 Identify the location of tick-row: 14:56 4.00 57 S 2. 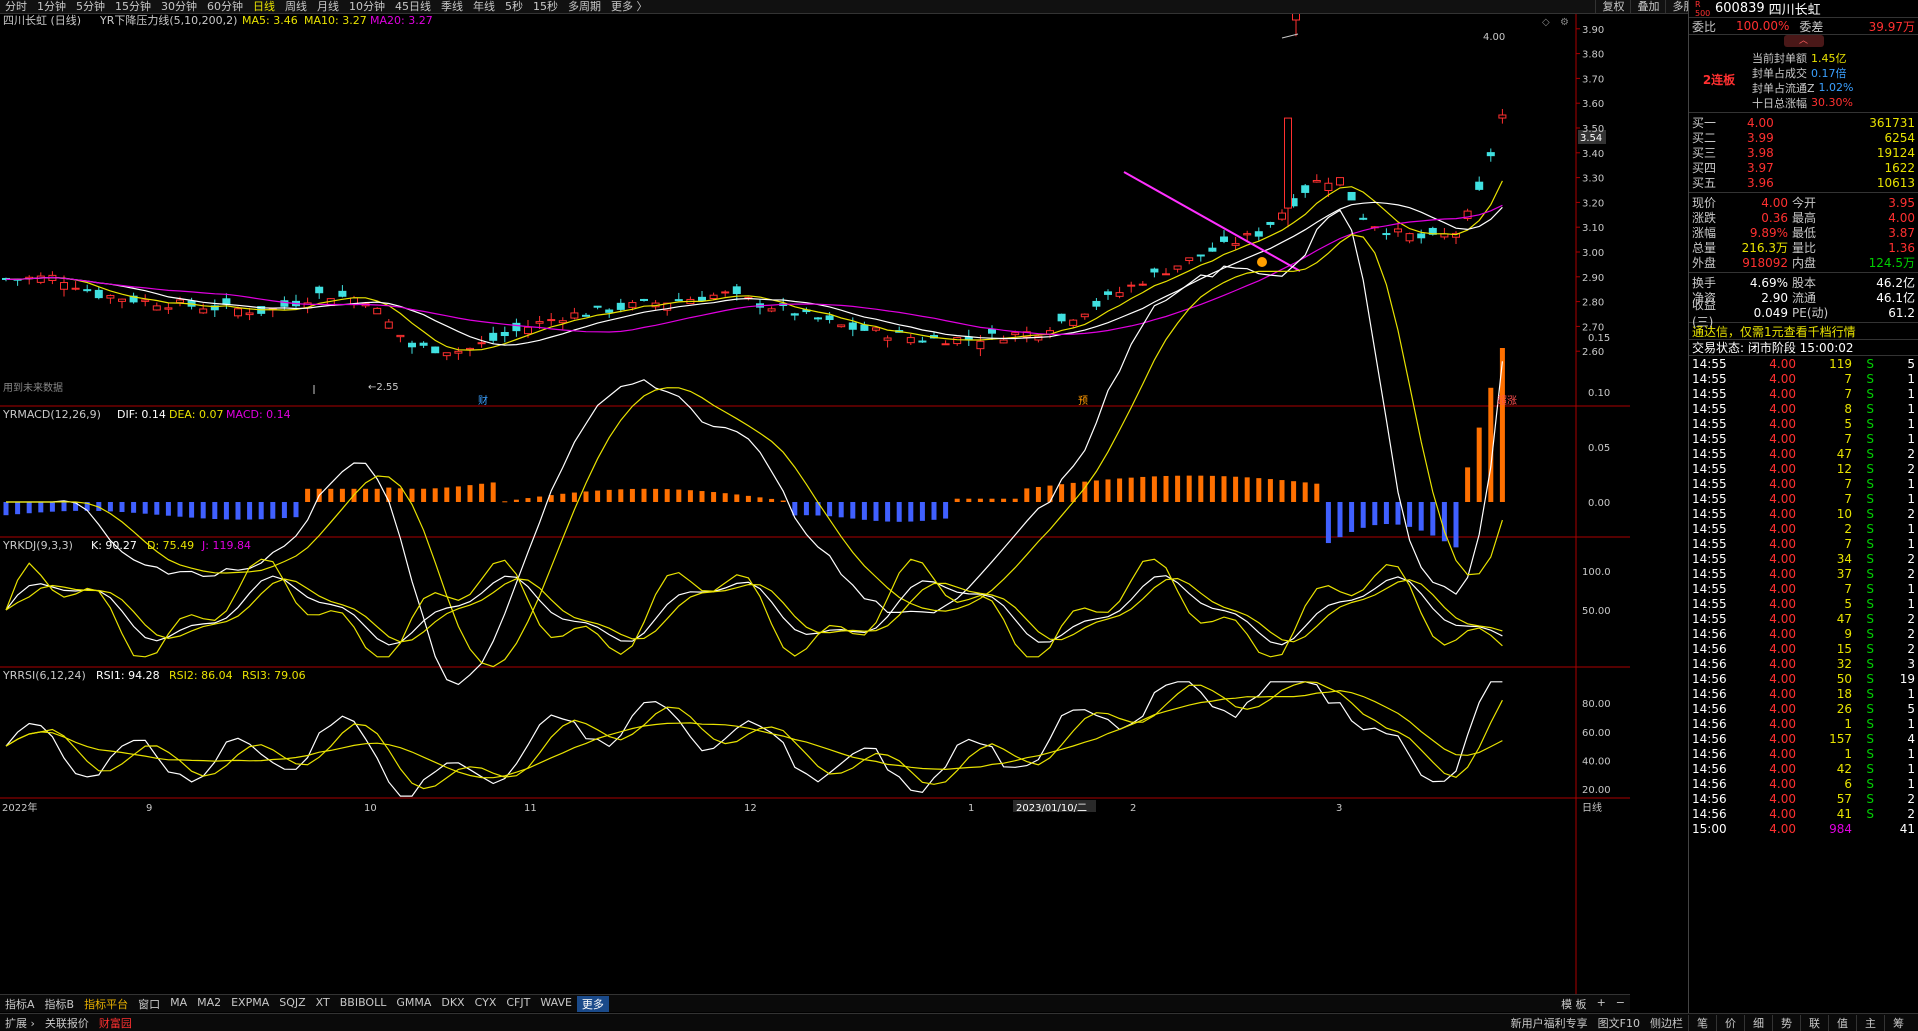
(1803, 798).